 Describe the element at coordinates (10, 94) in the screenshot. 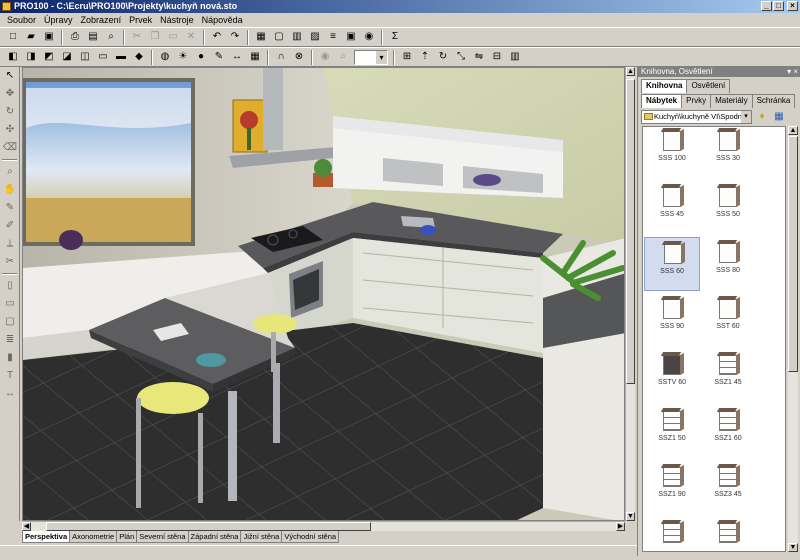

I see `select-icon: ✥` at that location.